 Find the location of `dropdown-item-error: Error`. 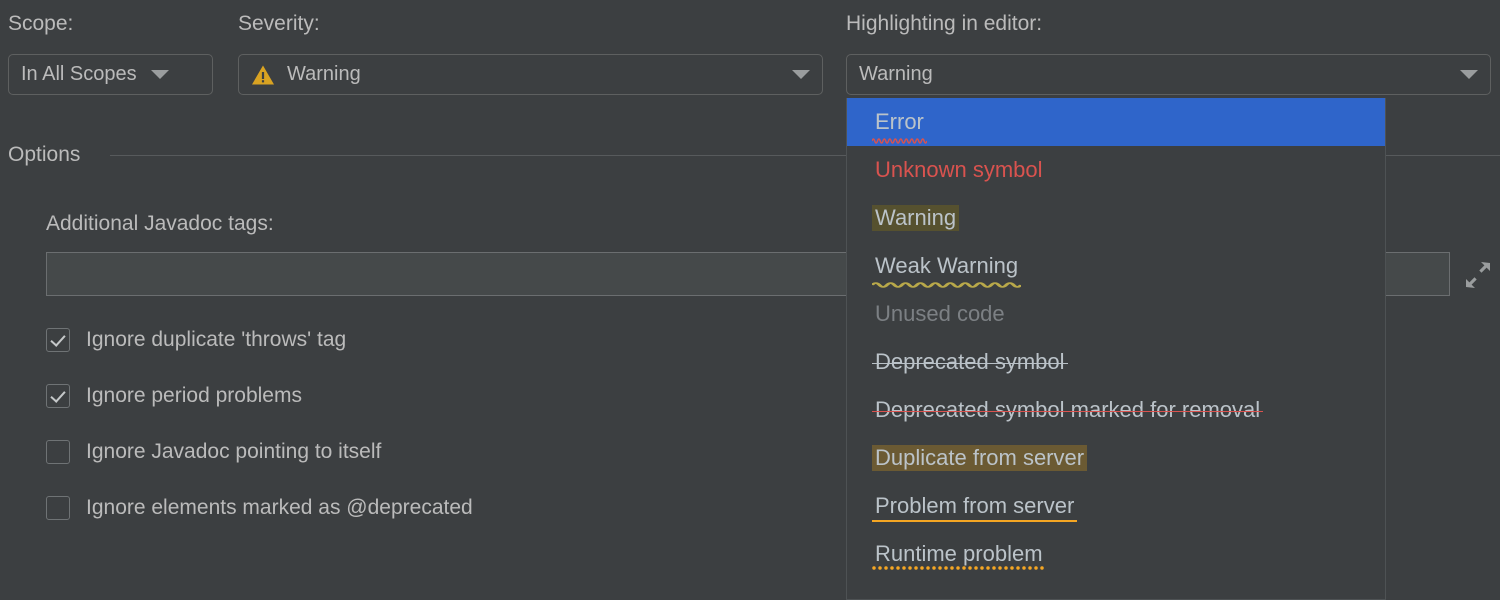

dropdown-item-error: Error is located at coordinates (1116, 122).